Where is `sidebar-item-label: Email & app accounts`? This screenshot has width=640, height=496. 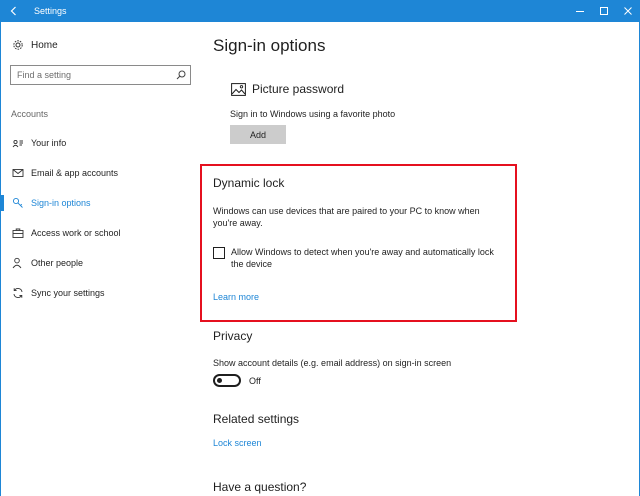 sidebar-item-label: Email & app accounts is located at coordinates (75, 173).